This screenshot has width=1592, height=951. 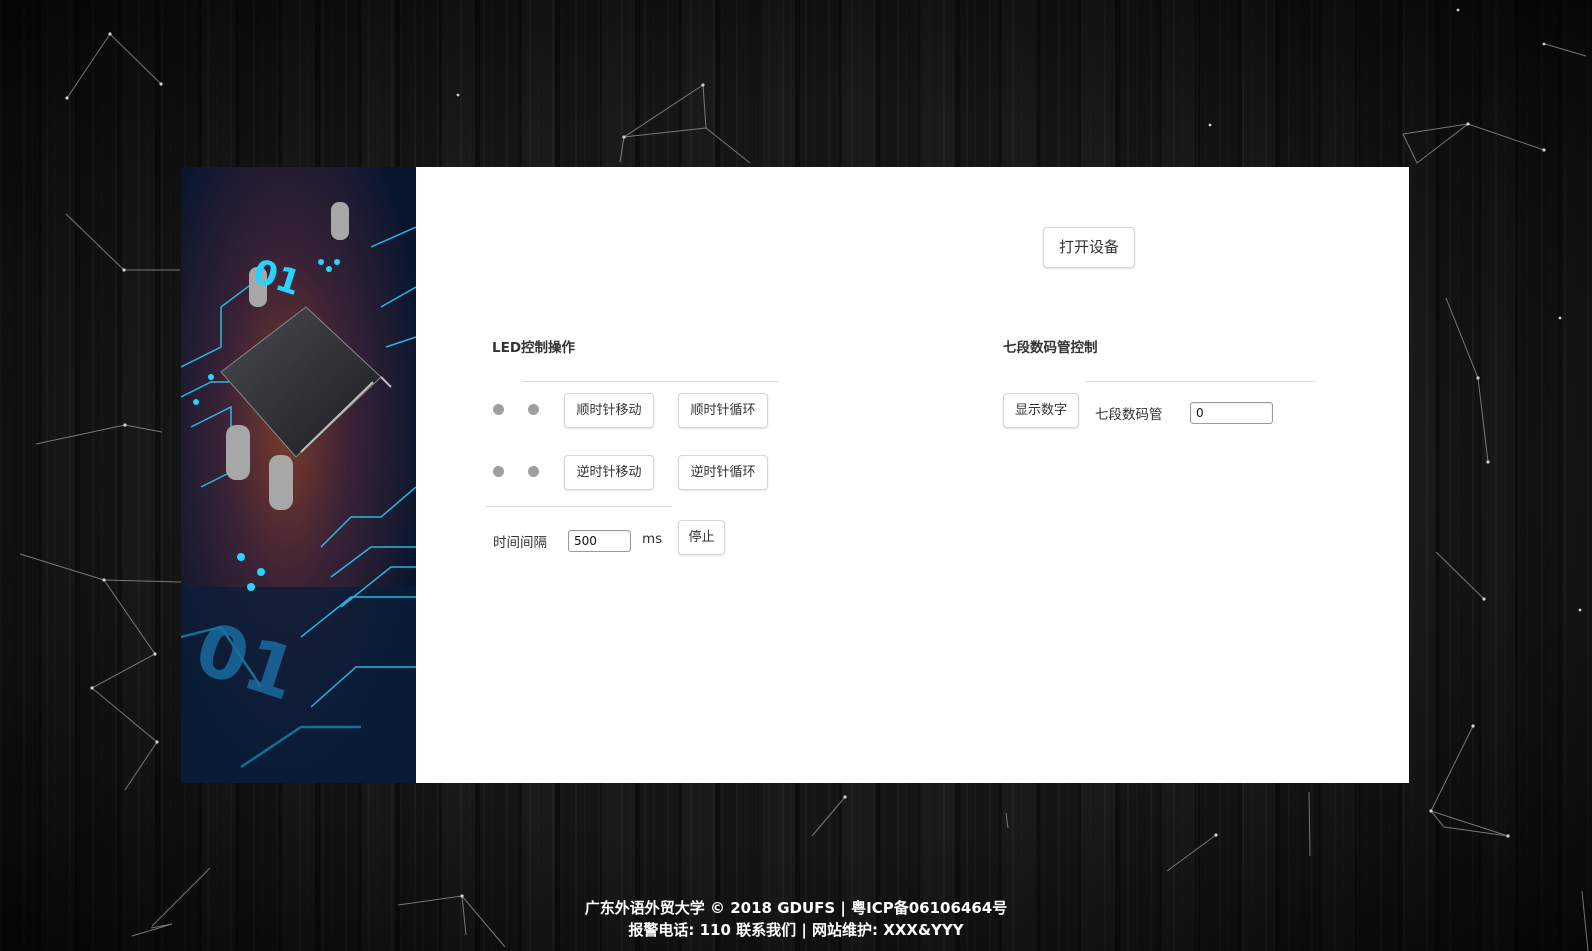 I want to click on footer-contact: 报警电话: 110 联系我们 | 网站维护: XXX&YYY, so click(x=796, y=930).